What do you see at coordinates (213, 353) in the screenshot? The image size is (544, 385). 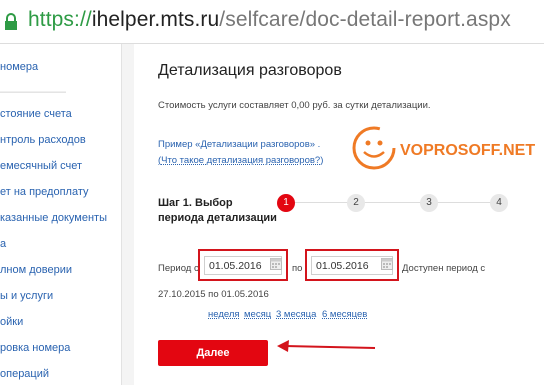 I see `next-button: Далее` at bounding box center [213, 353].